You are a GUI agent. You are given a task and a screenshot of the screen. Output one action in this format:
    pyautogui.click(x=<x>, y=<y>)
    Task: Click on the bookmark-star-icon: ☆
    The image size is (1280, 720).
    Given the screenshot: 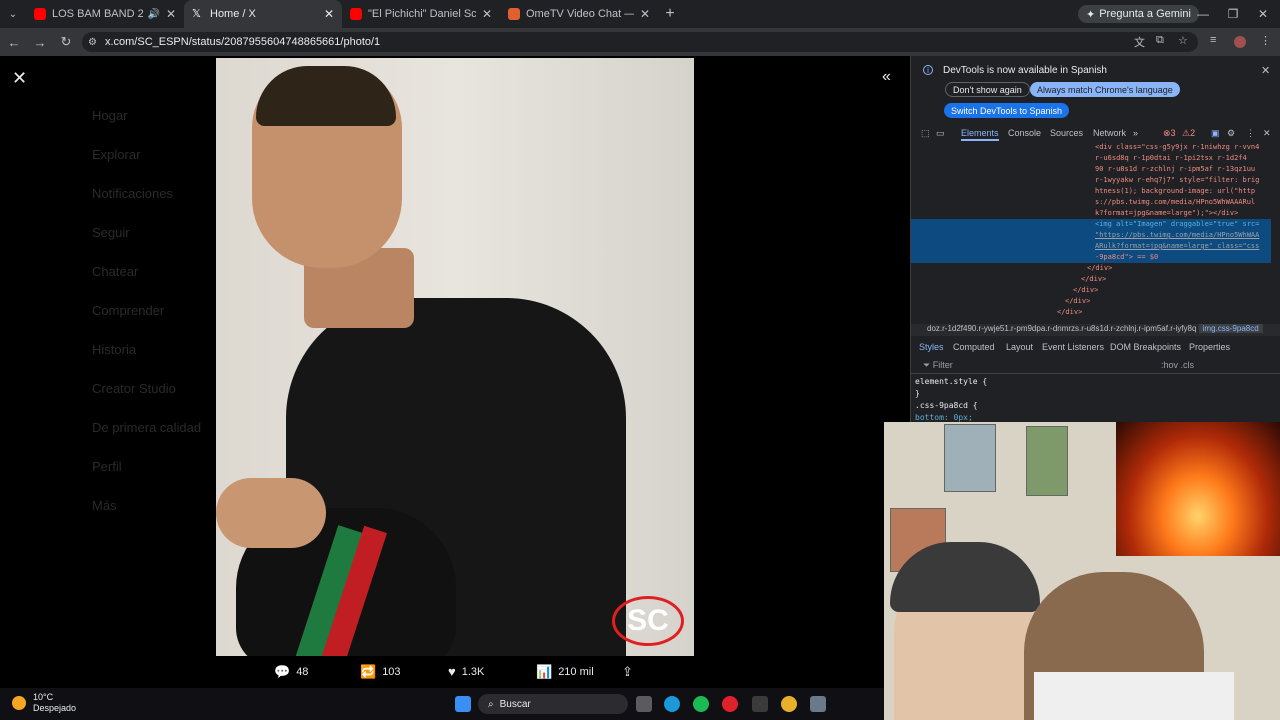 What is the action you would take?
    pyautogui.click(x=1183, y=40)
    